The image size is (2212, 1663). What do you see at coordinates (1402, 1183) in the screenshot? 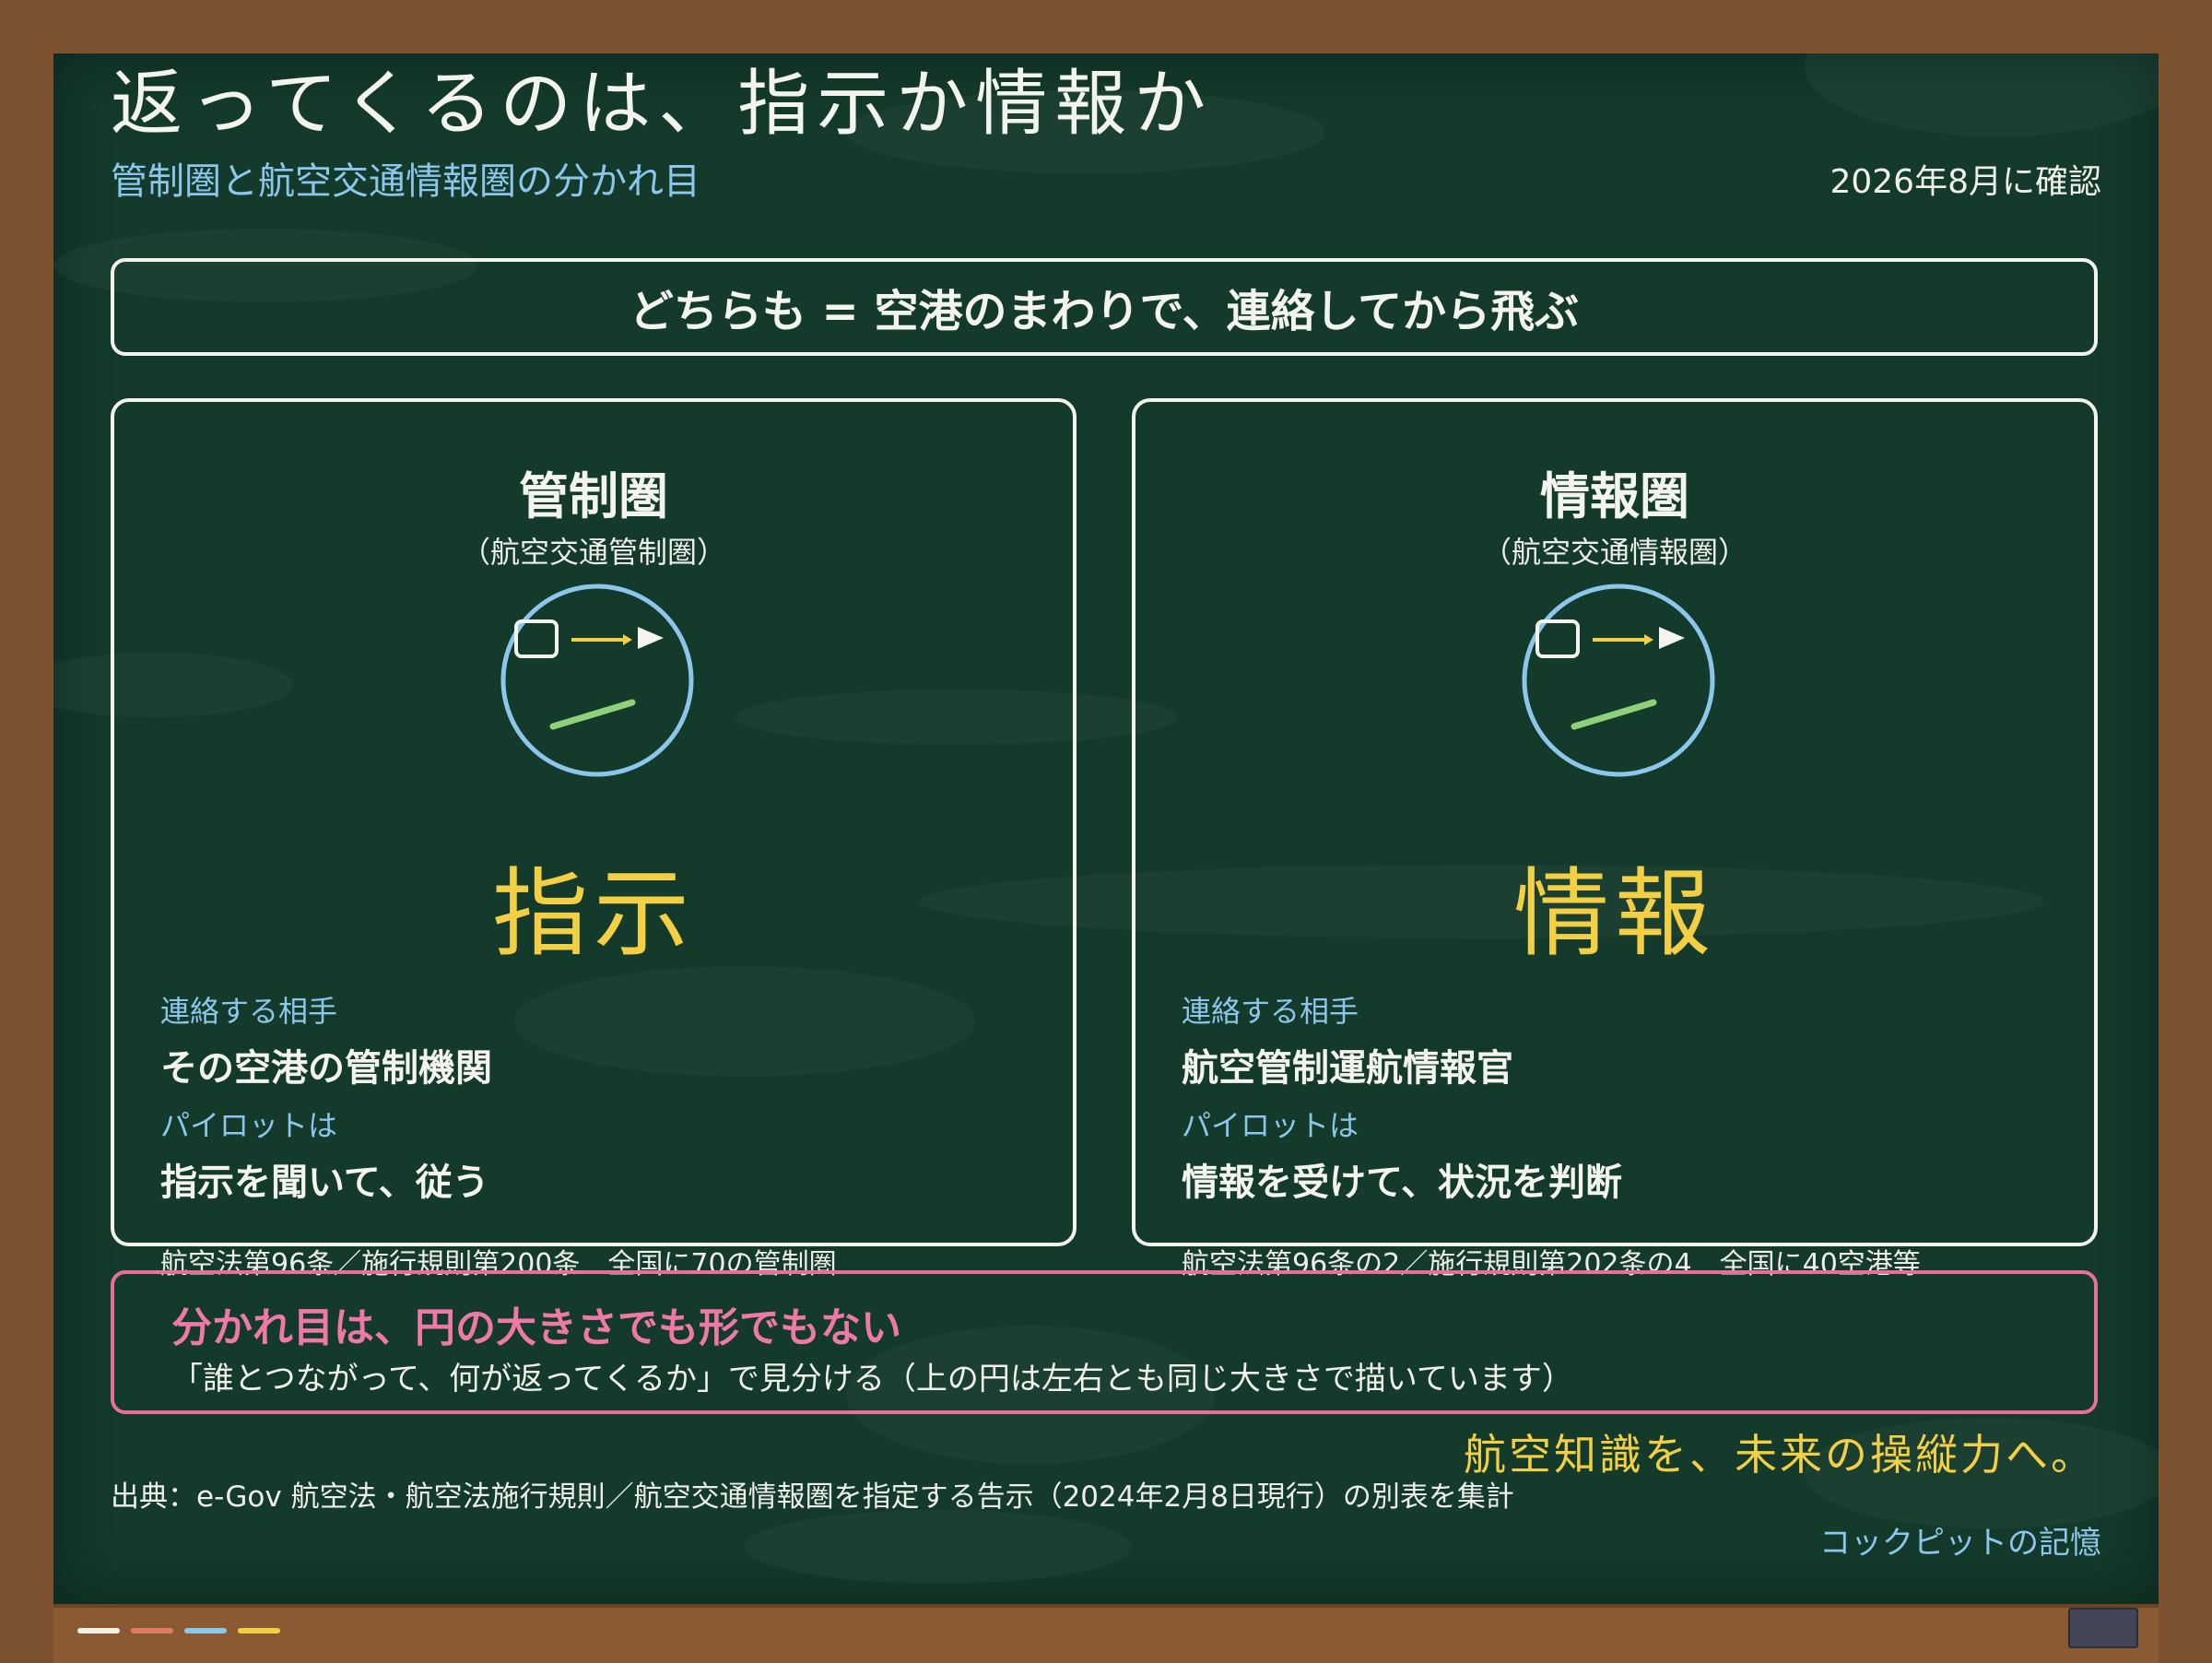
I see `pilot-value: 情報を受けて、状況を判断` at bounding box center [1402, 1183].